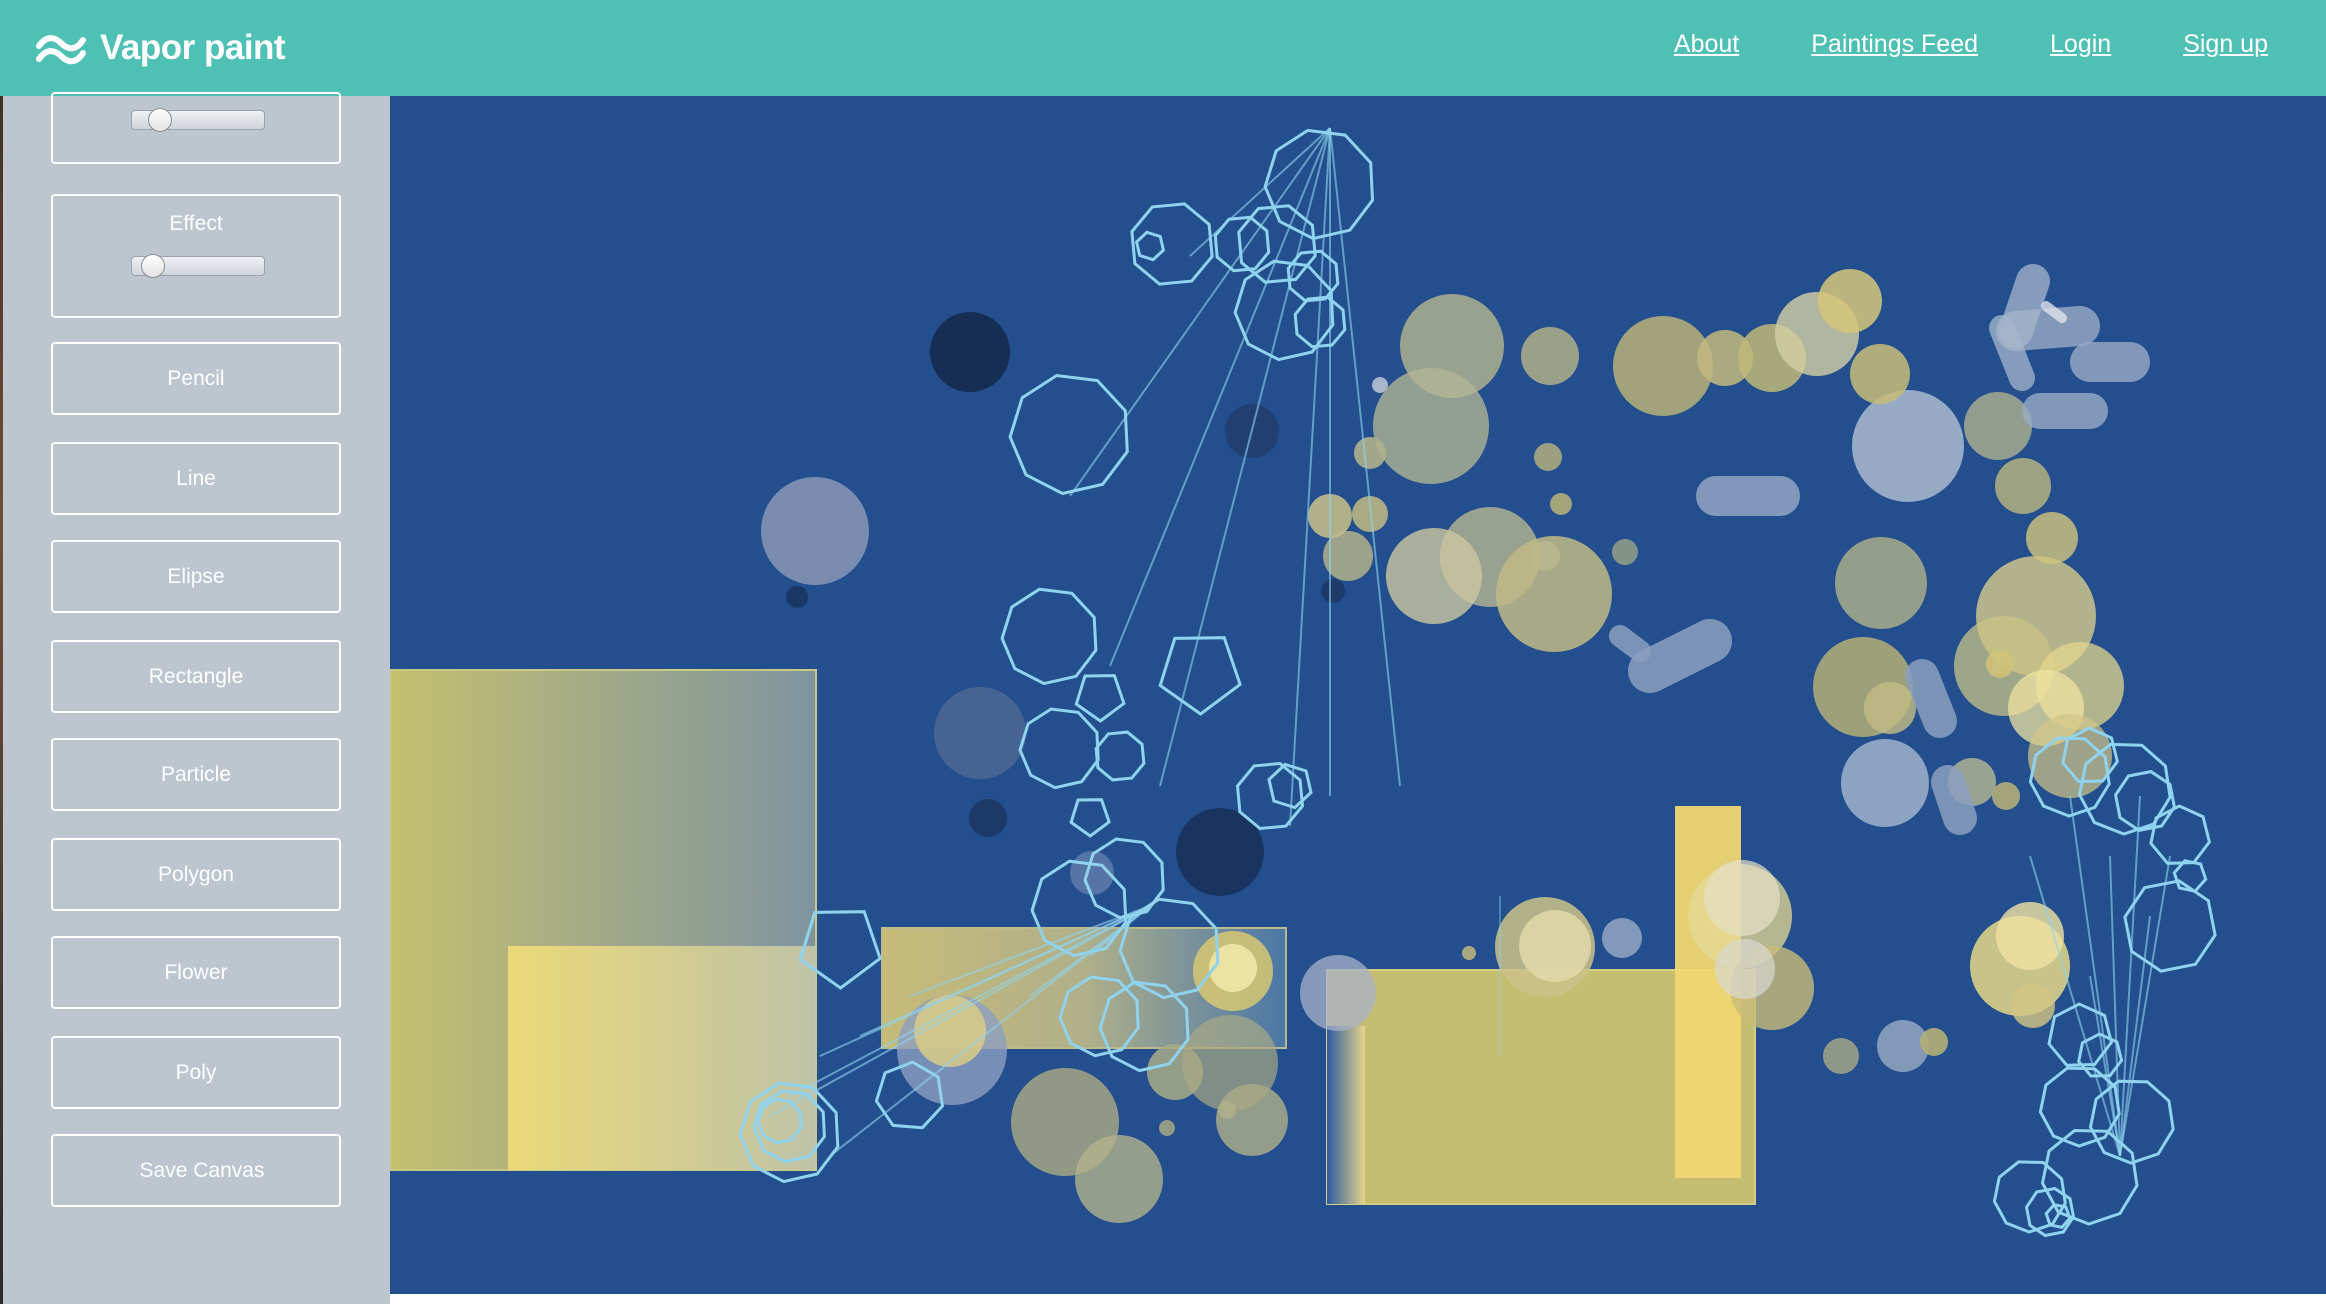  I want to click on pencil-tool-button: Pencil, so click(196, 378).